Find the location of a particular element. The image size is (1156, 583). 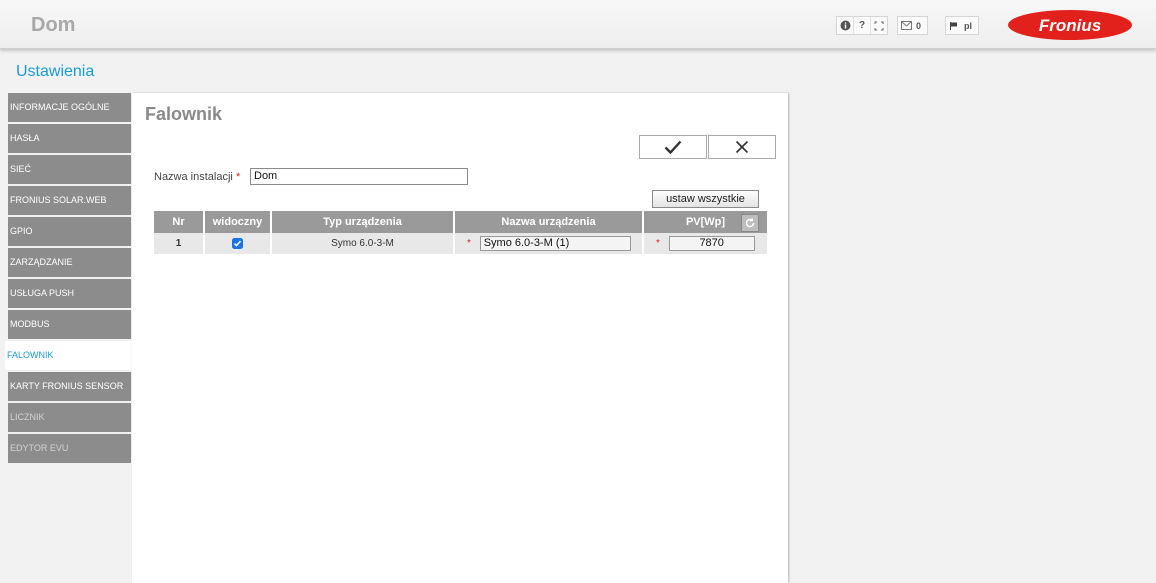

sidebar-item-management: ZARZĄDZANIE is located at coordinates (69, 262).